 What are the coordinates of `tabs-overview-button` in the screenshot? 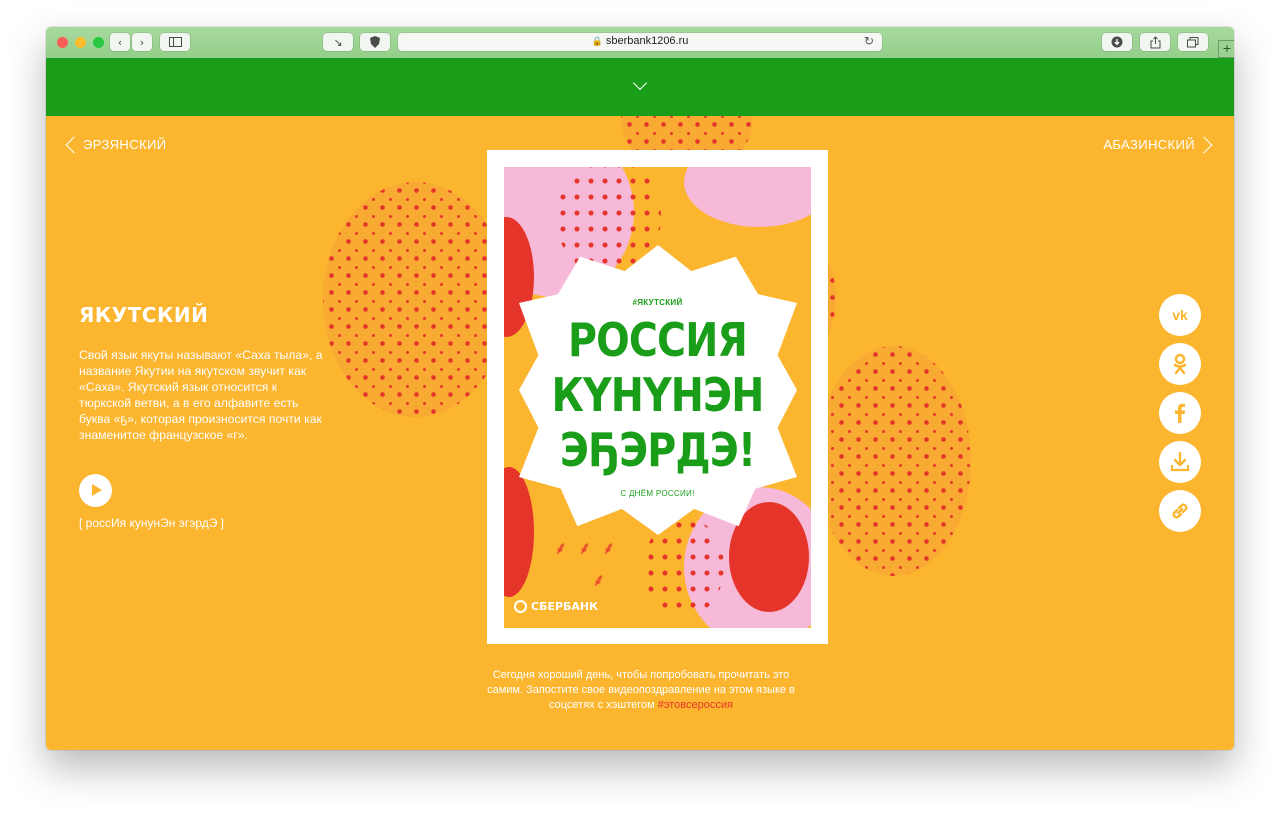 It's located at (1193, 42).